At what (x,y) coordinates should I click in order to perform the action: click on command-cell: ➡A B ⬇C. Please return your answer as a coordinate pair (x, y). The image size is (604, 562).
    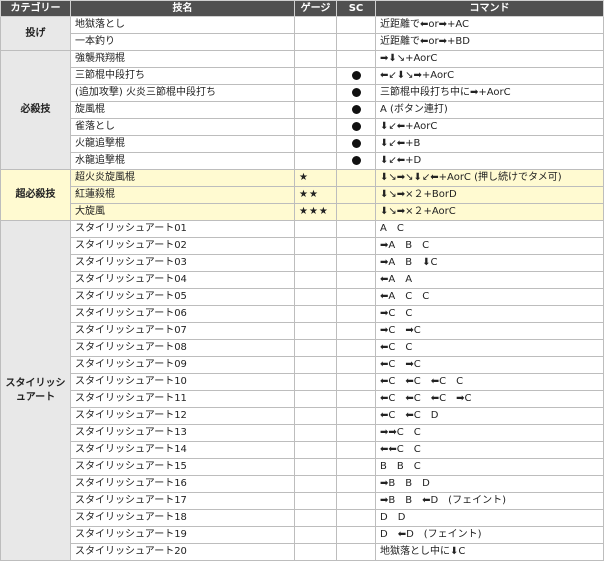
    Looking at the image, I should click on (489, 263).